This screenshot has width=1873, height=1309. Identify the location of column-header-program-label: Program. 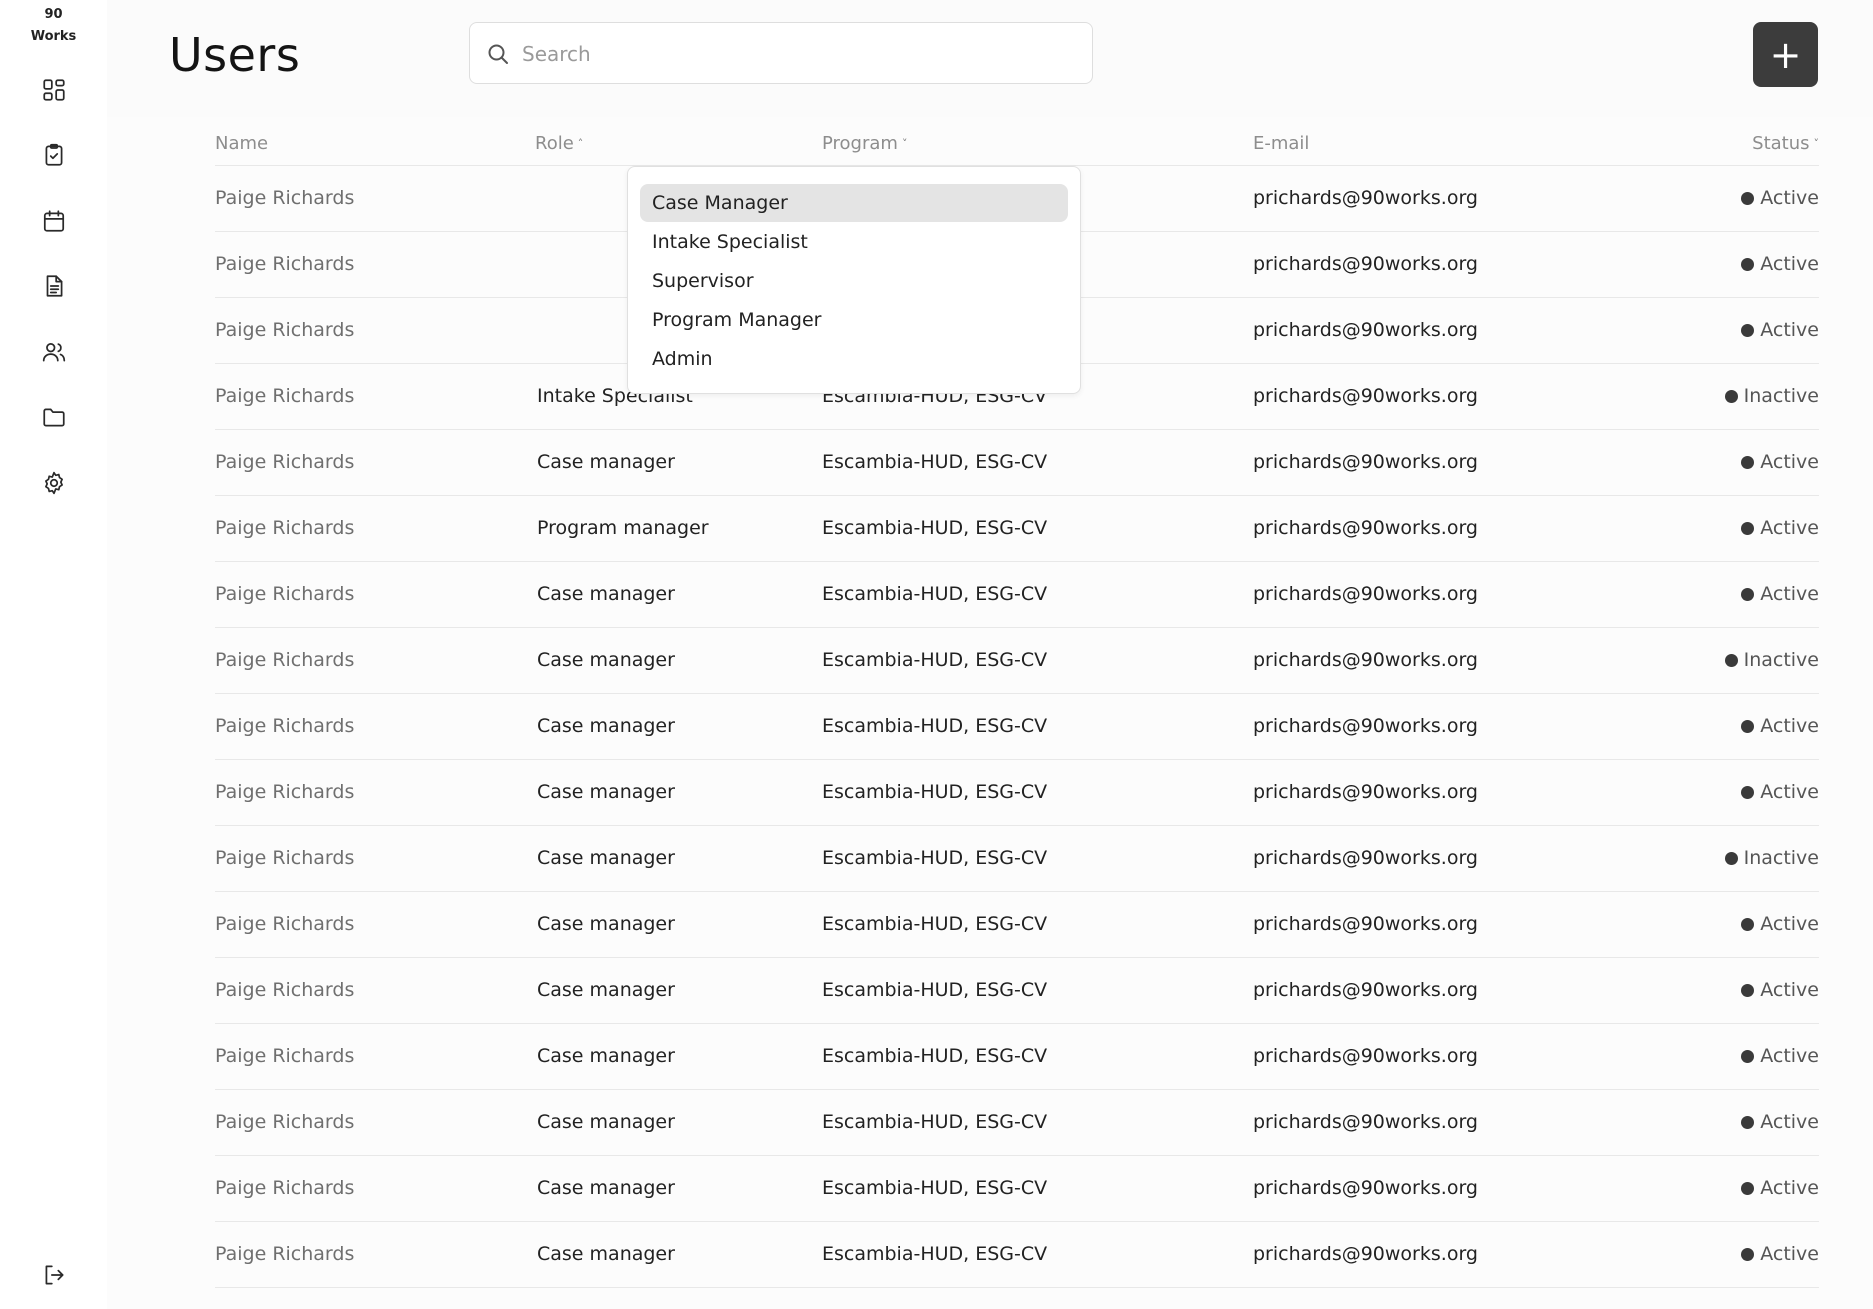
(860, 143).